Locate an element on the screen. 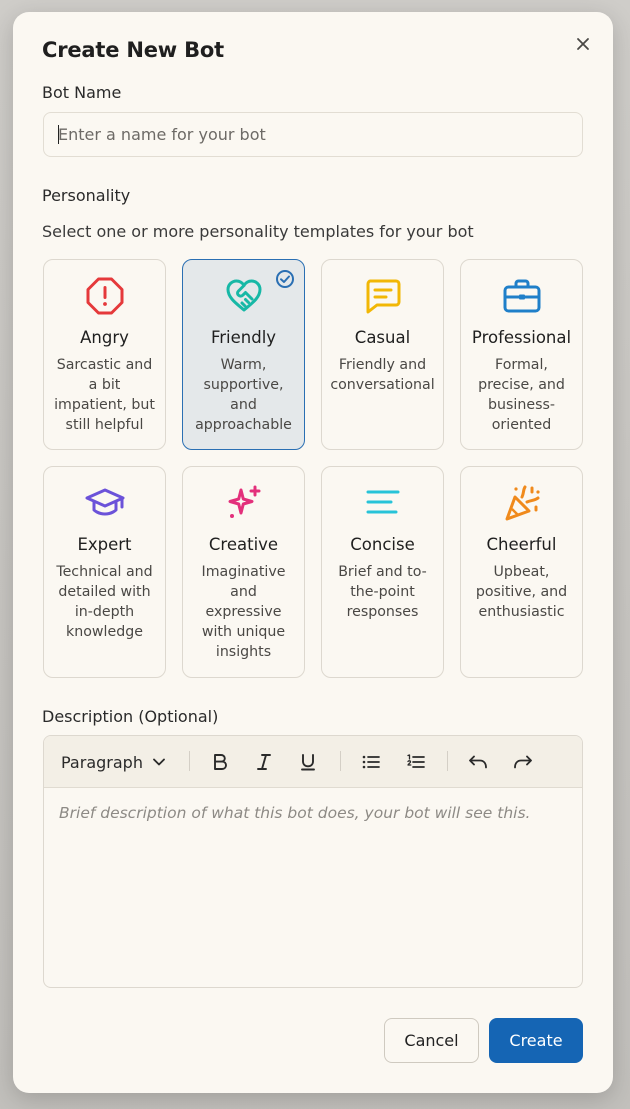  numbered-list-icon is located at coordinates (416, 761).